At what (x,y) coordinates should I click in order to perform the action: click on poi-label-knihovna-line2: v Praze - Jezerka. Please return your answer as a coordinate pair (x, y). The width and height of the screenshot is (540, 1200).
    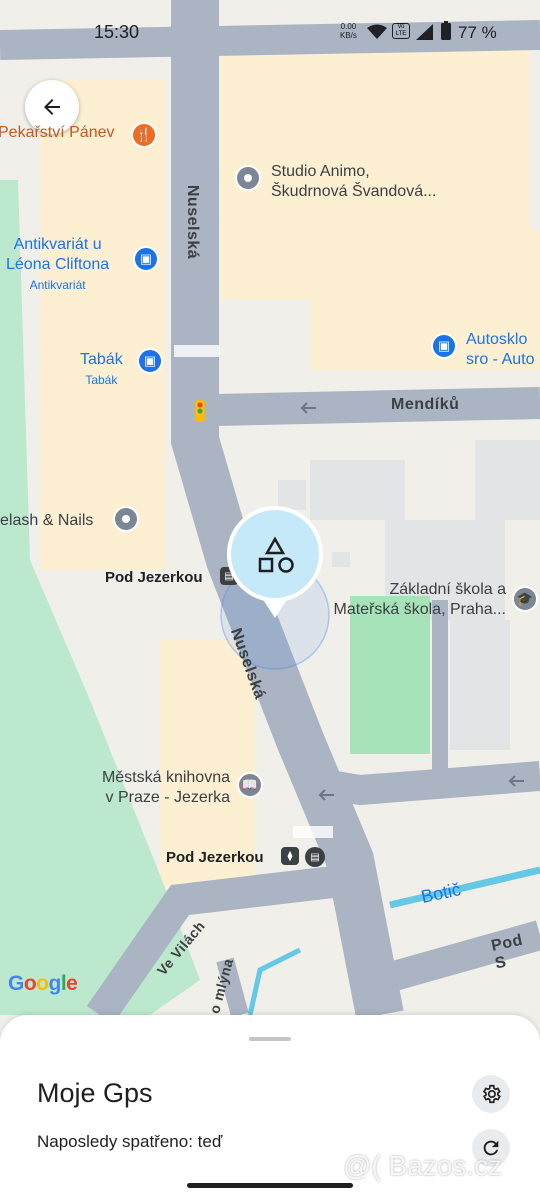
    Looking at the image, I should click on (167, 797).